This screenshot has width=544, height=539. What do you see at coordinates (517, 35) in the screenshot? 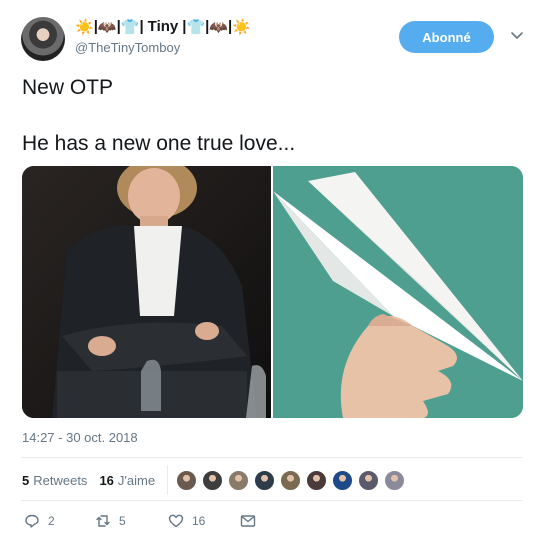
I see `chevron-down-icon` at bounding box center [517, 35].